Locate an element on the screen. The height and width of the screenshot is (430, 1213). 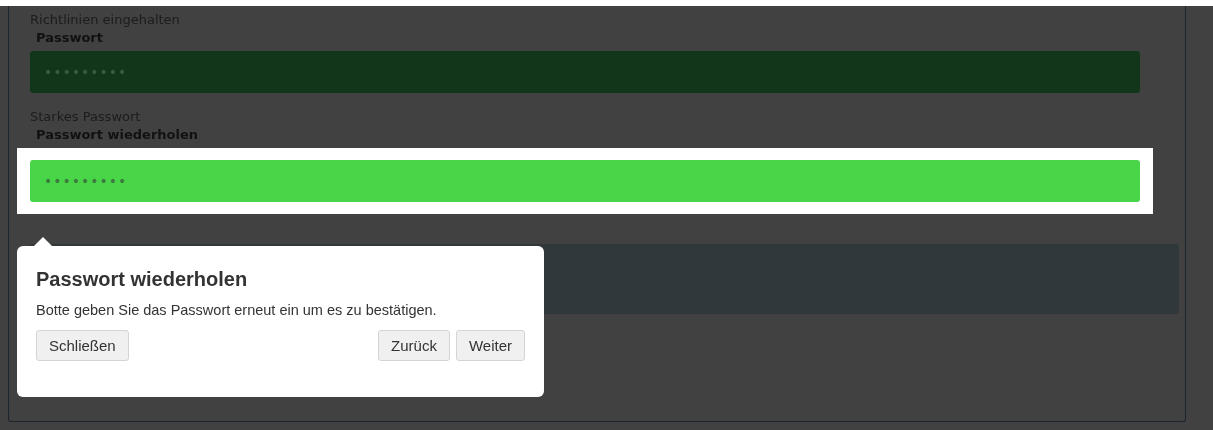
popover-title: Passwort wiederholen is located at coordinates (142, 279).